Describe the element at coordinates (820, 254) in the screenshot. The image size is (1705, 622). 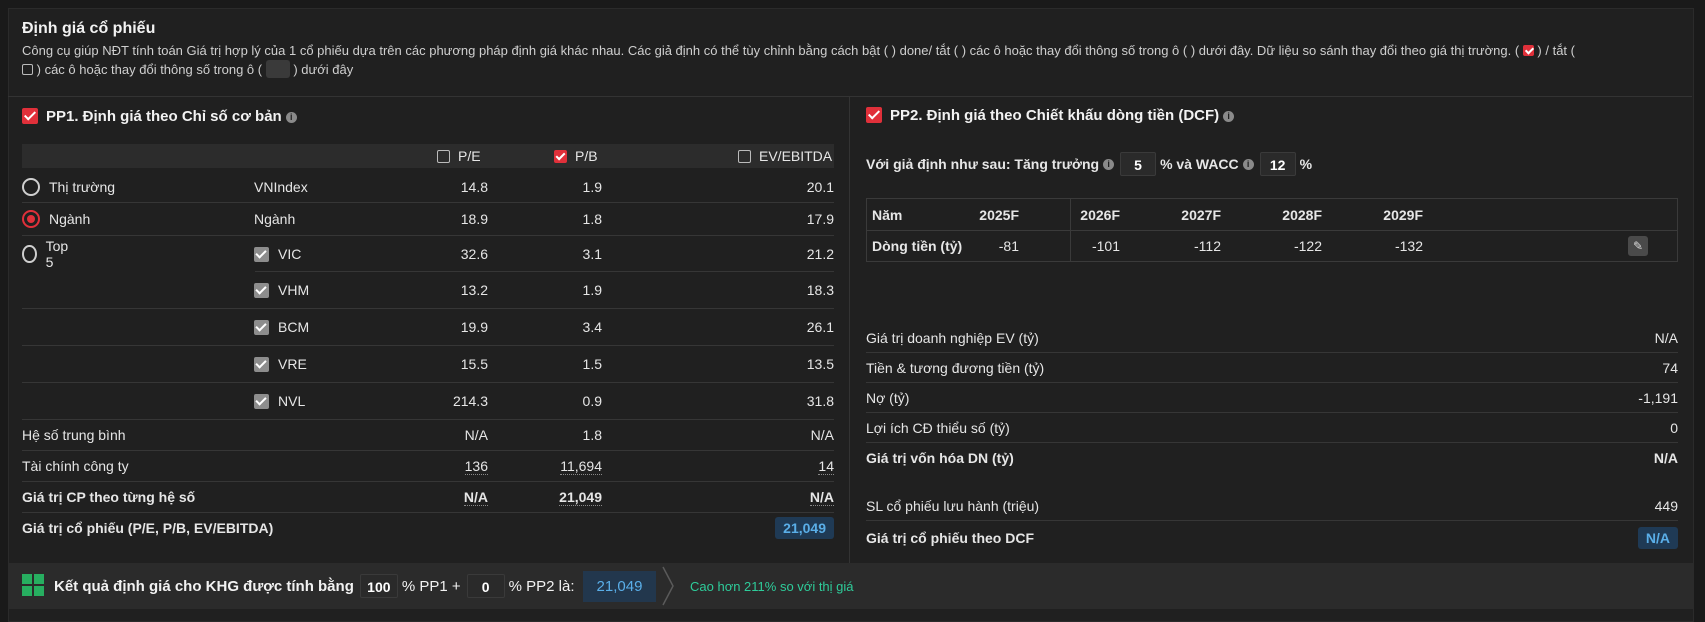
I see `ev-value: 21.2` at that location.